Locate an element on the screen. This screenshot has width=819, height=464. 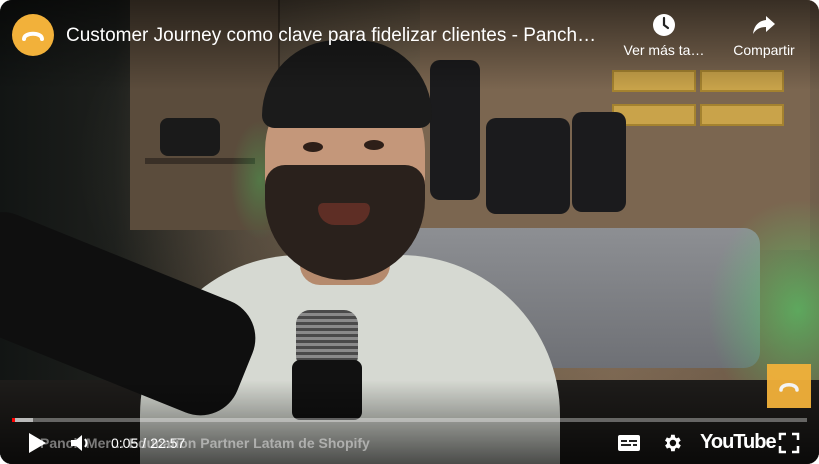
play-icon is located at coordinates (37, 443).